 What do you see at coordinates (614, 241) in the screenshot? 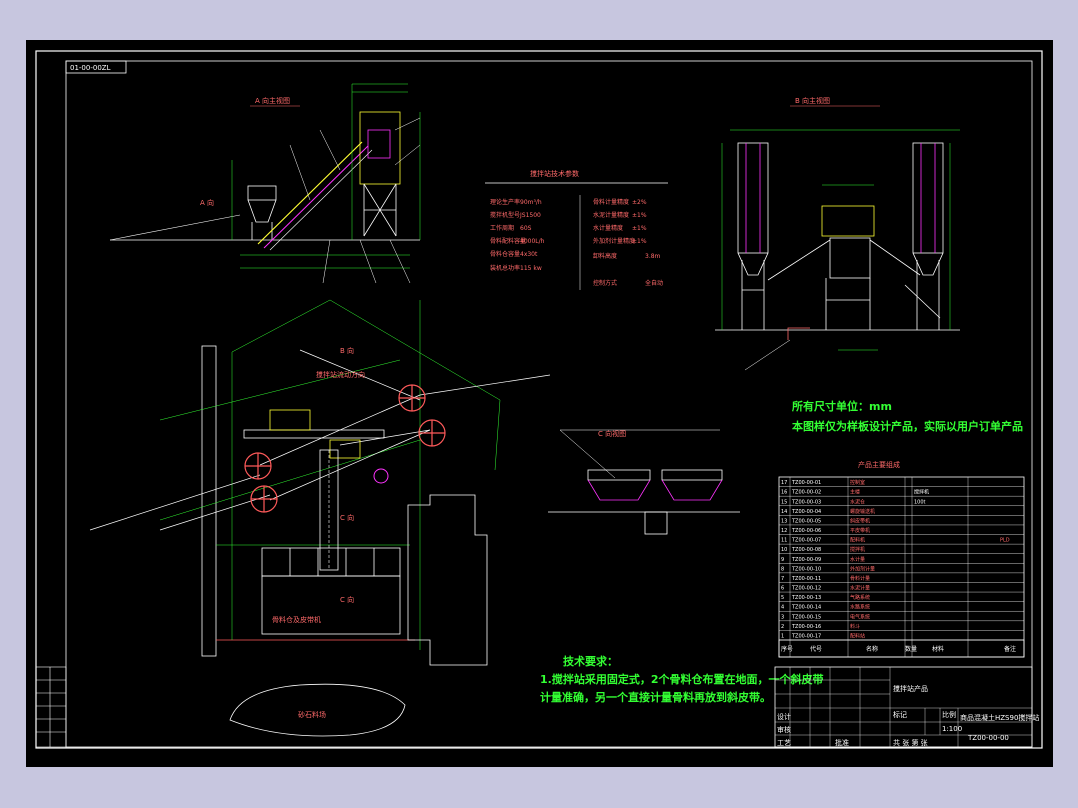
I see `param2-name-4: 外加剂计量精度` at bounding box center [614, 241].